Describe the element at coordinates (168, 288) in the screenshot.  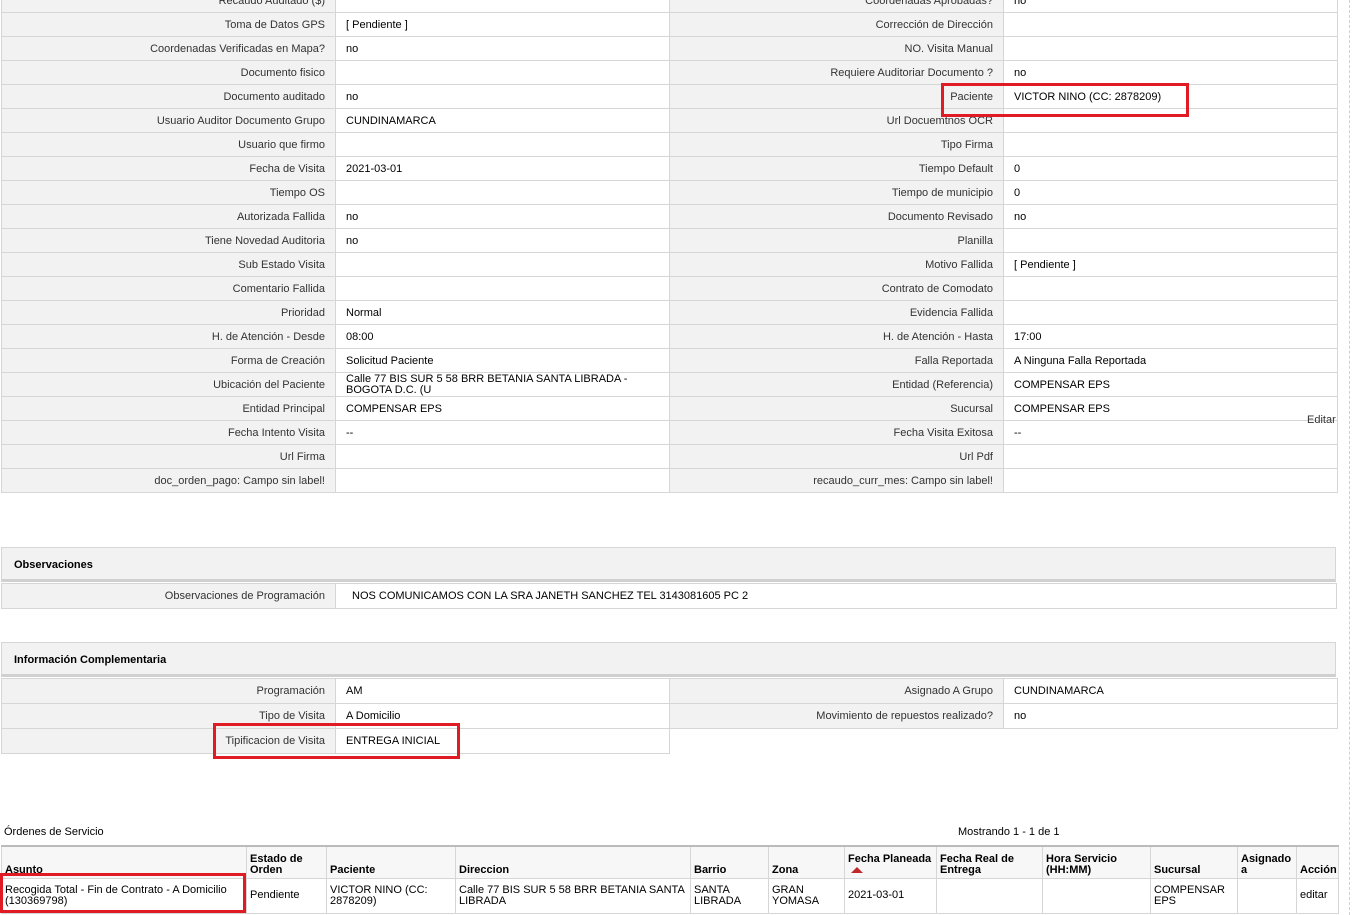
I see `detail-label: Comentario Fallida` at that location.